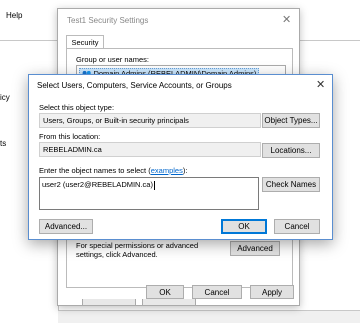 The height and width of the screenshot is (323, 360). What do you see at coordinates (72, 149) in the screenshot?
I see `location-value: REBELADMIN.ca` at bounding box center [72, 149].